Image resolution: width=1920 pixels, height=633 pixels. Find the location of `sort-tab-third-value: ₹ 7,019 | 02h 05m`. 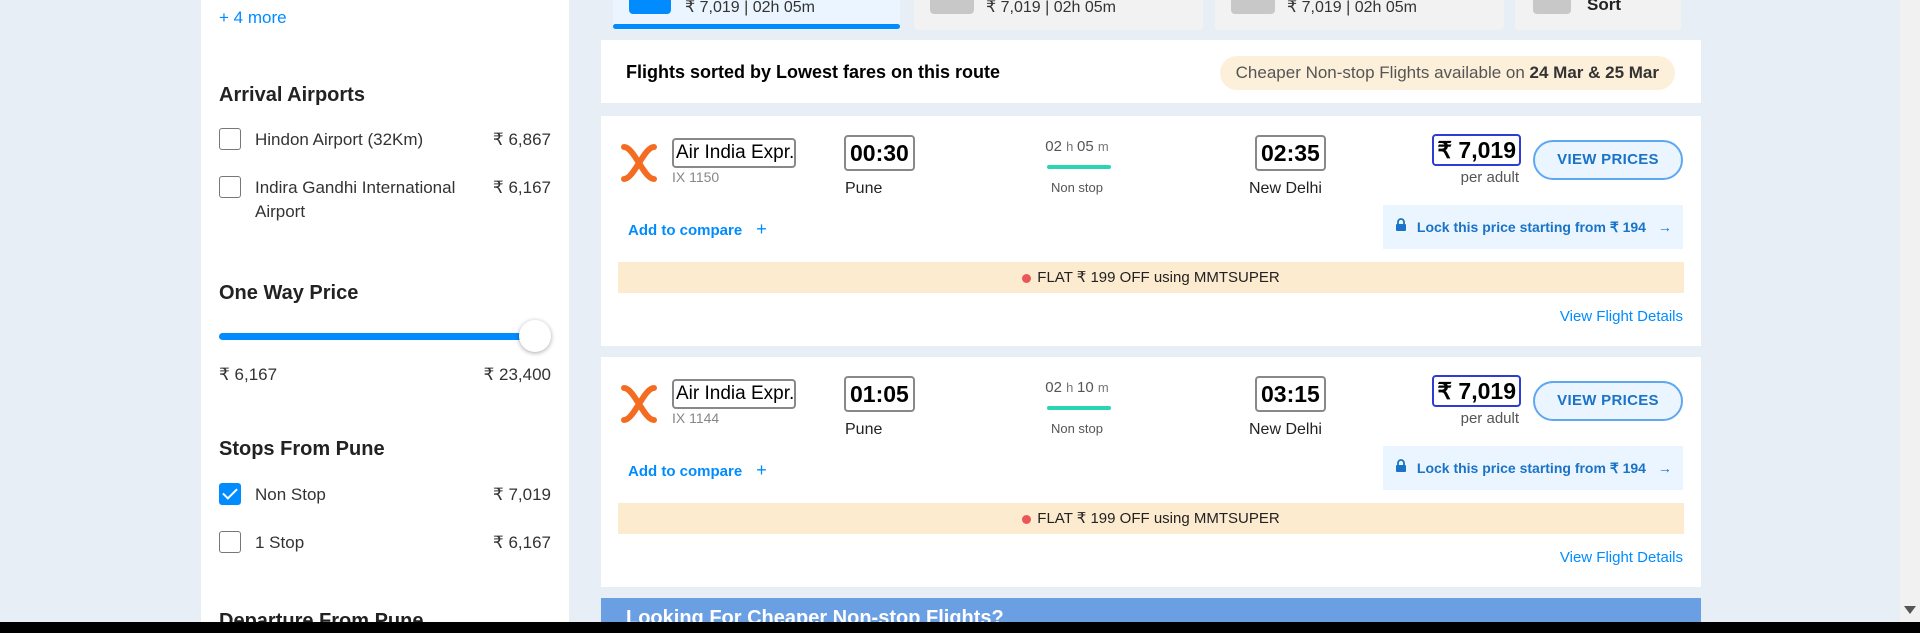

sort-tab-third-value: ₹ 7,019 | 02h 05m is located at coordinates (1352, 8).